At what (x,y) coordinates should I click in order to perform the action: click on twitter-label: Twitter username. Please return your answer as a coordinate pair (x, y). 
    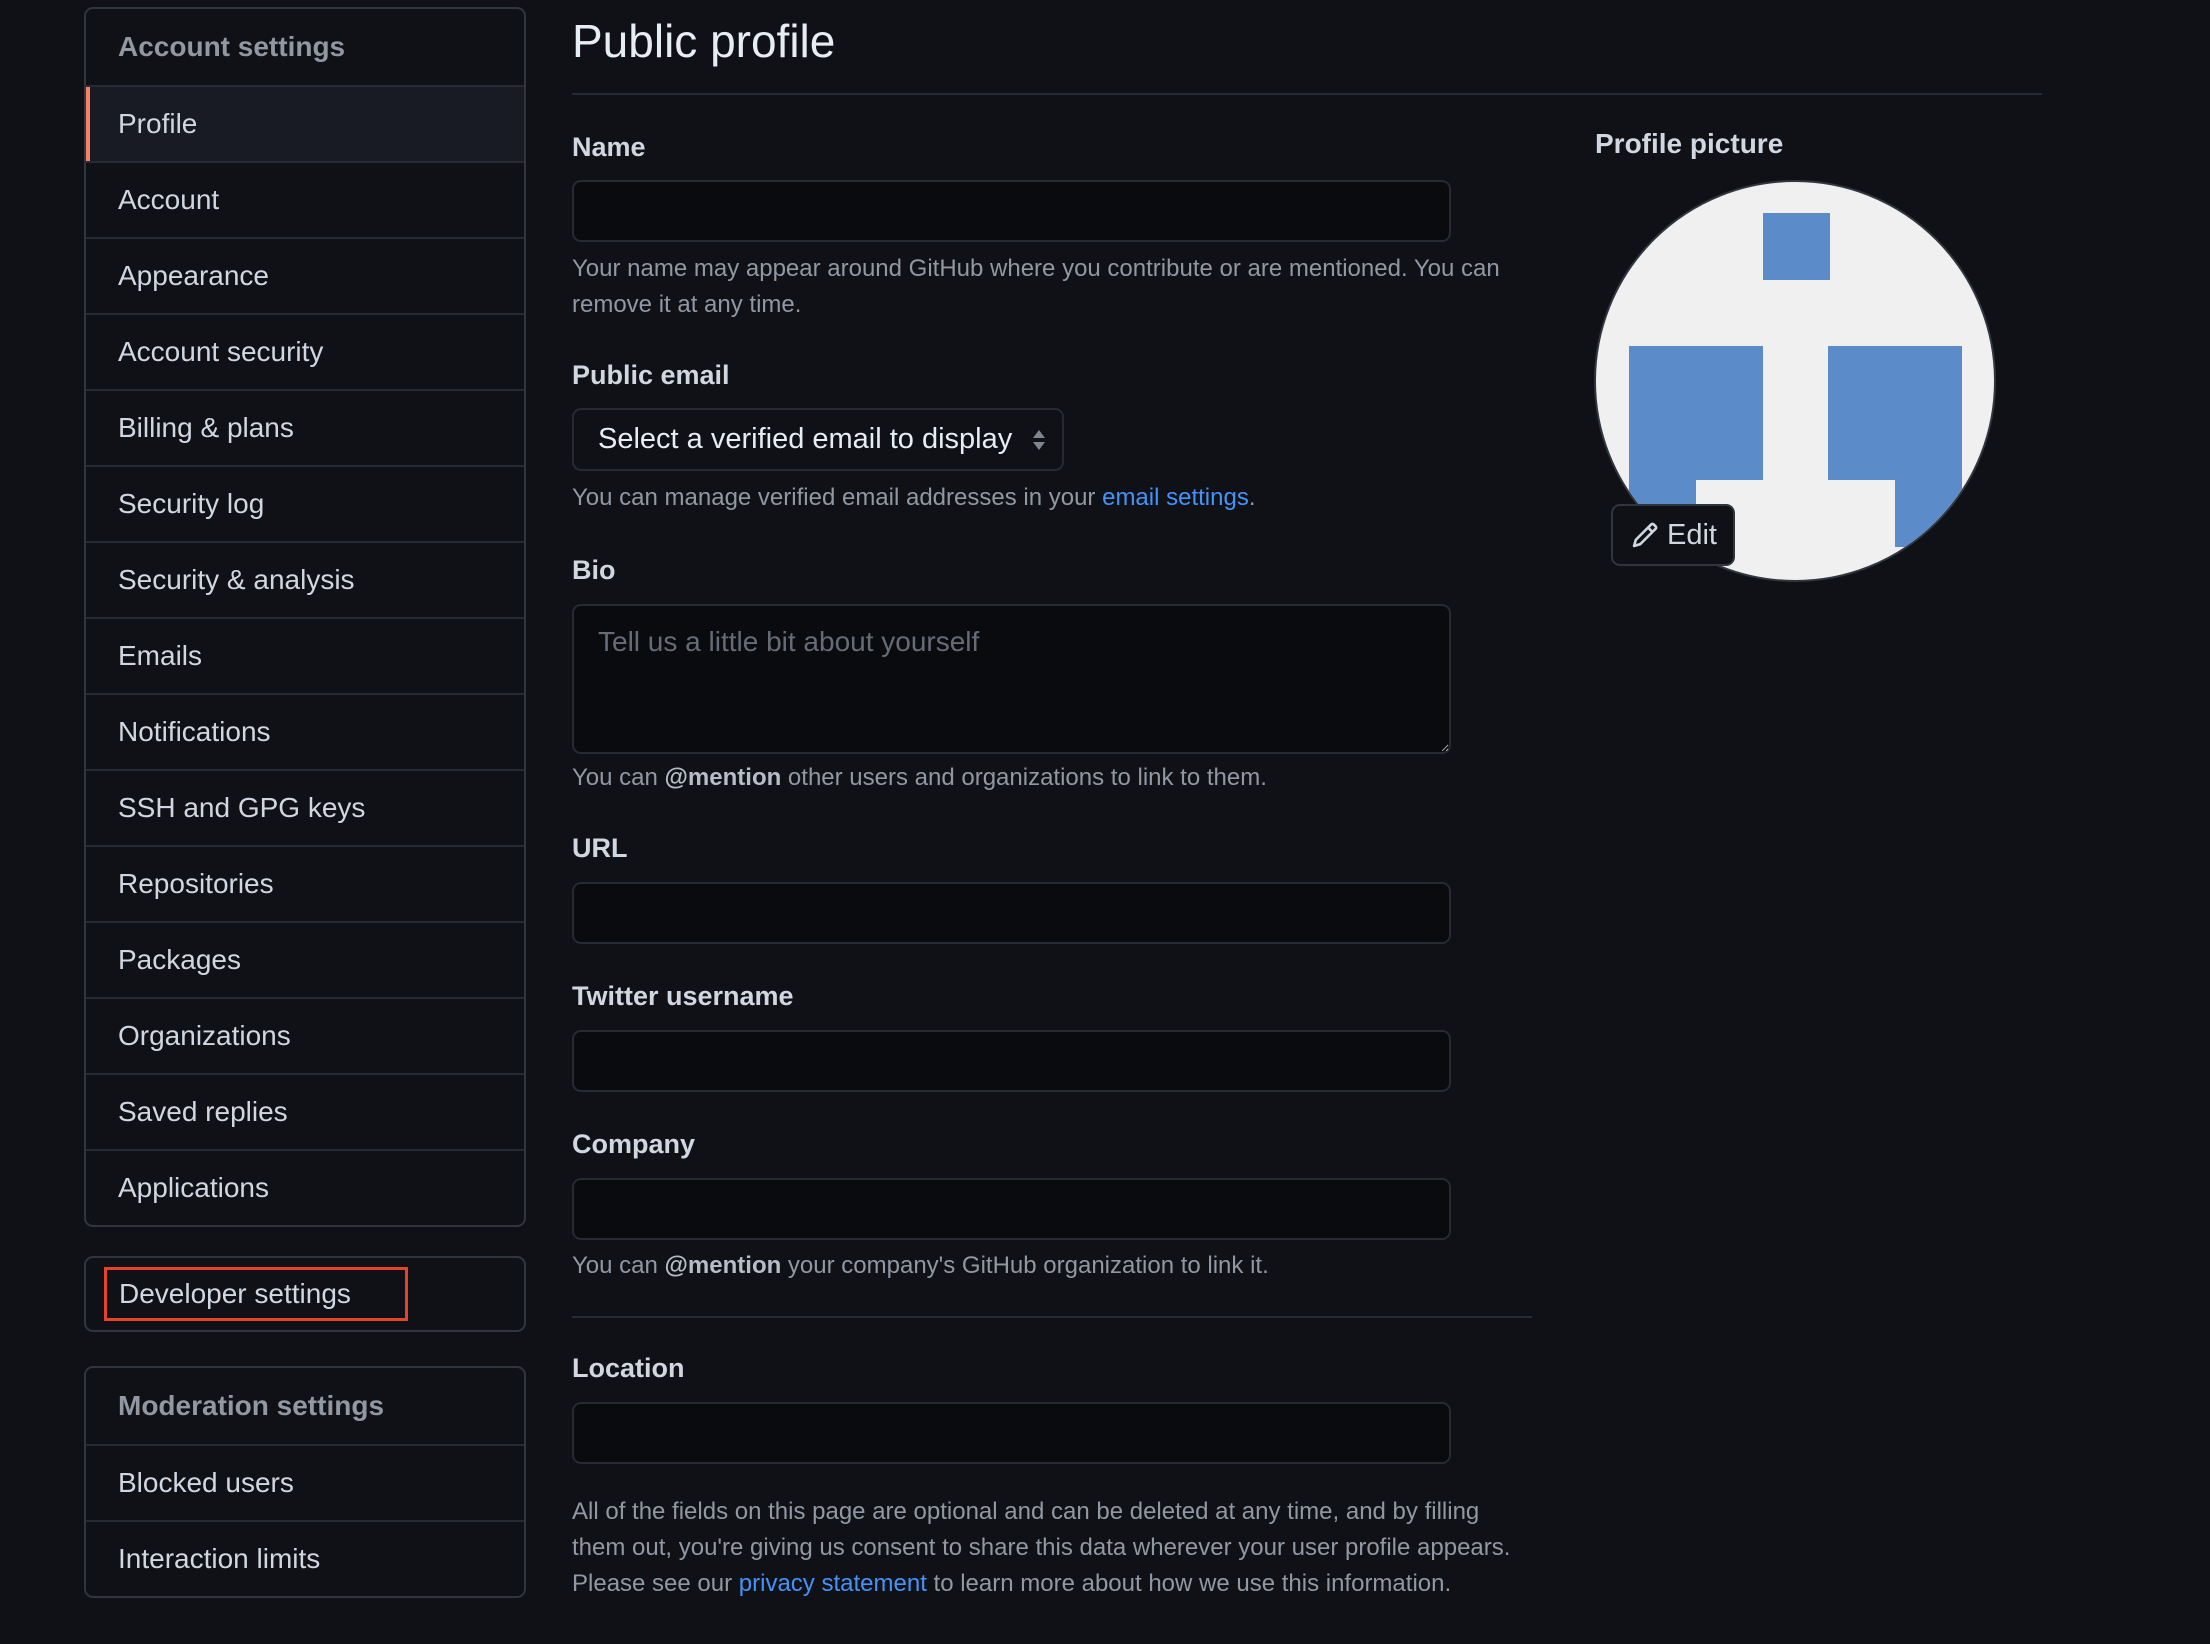
    Looking at the image, I should click on (683, 996).